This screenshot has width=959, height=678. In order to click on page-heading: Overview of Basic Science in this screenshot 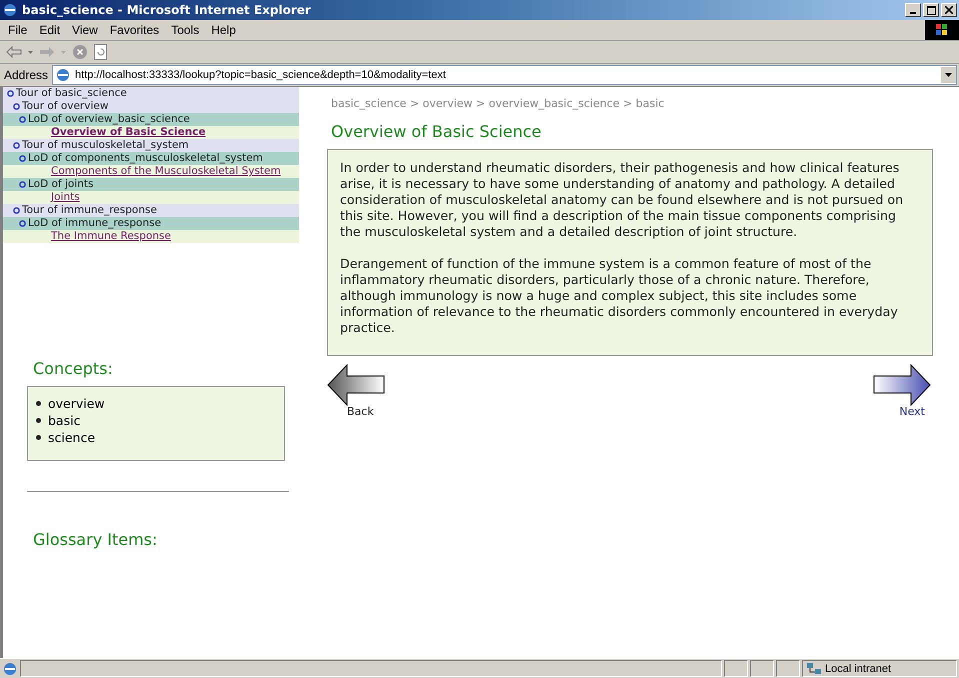, I will do `click(436, 131)`.